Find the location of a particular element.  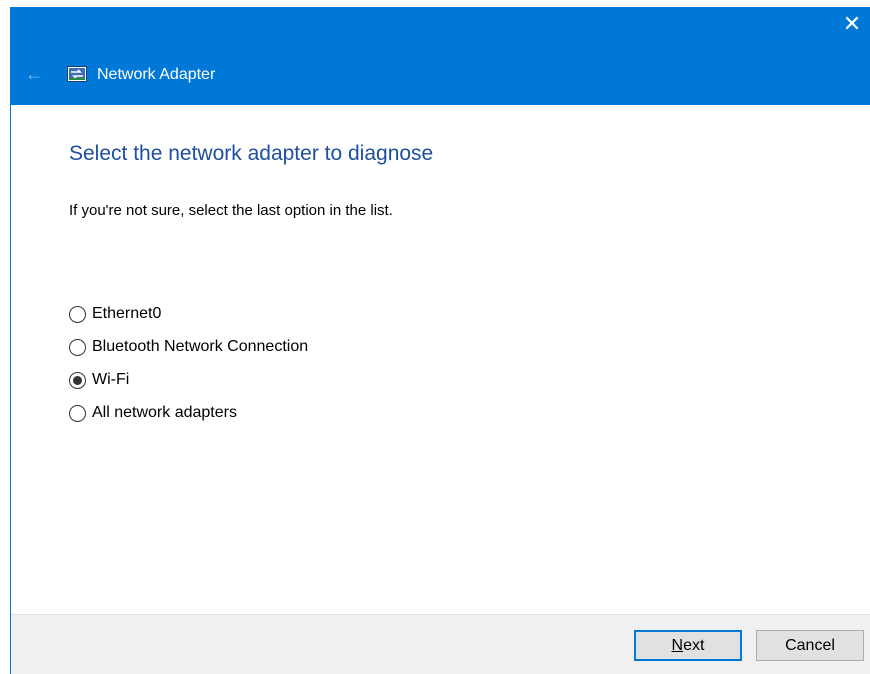

title-bar: ✕ ← Network Adapter is located at coordinates (440, 56).